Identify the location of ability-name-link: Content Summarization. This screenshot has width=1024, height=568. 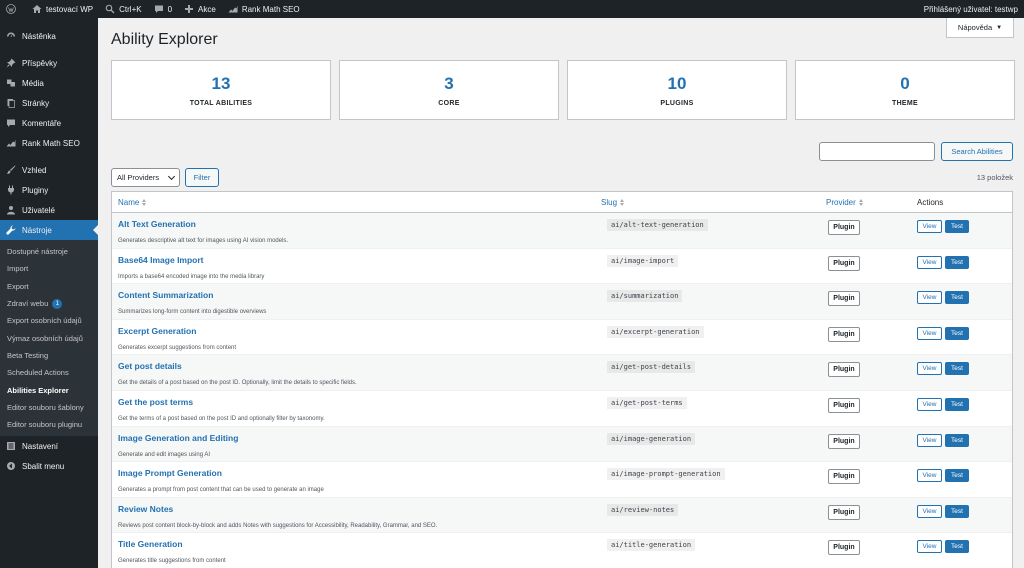
(359, 295).